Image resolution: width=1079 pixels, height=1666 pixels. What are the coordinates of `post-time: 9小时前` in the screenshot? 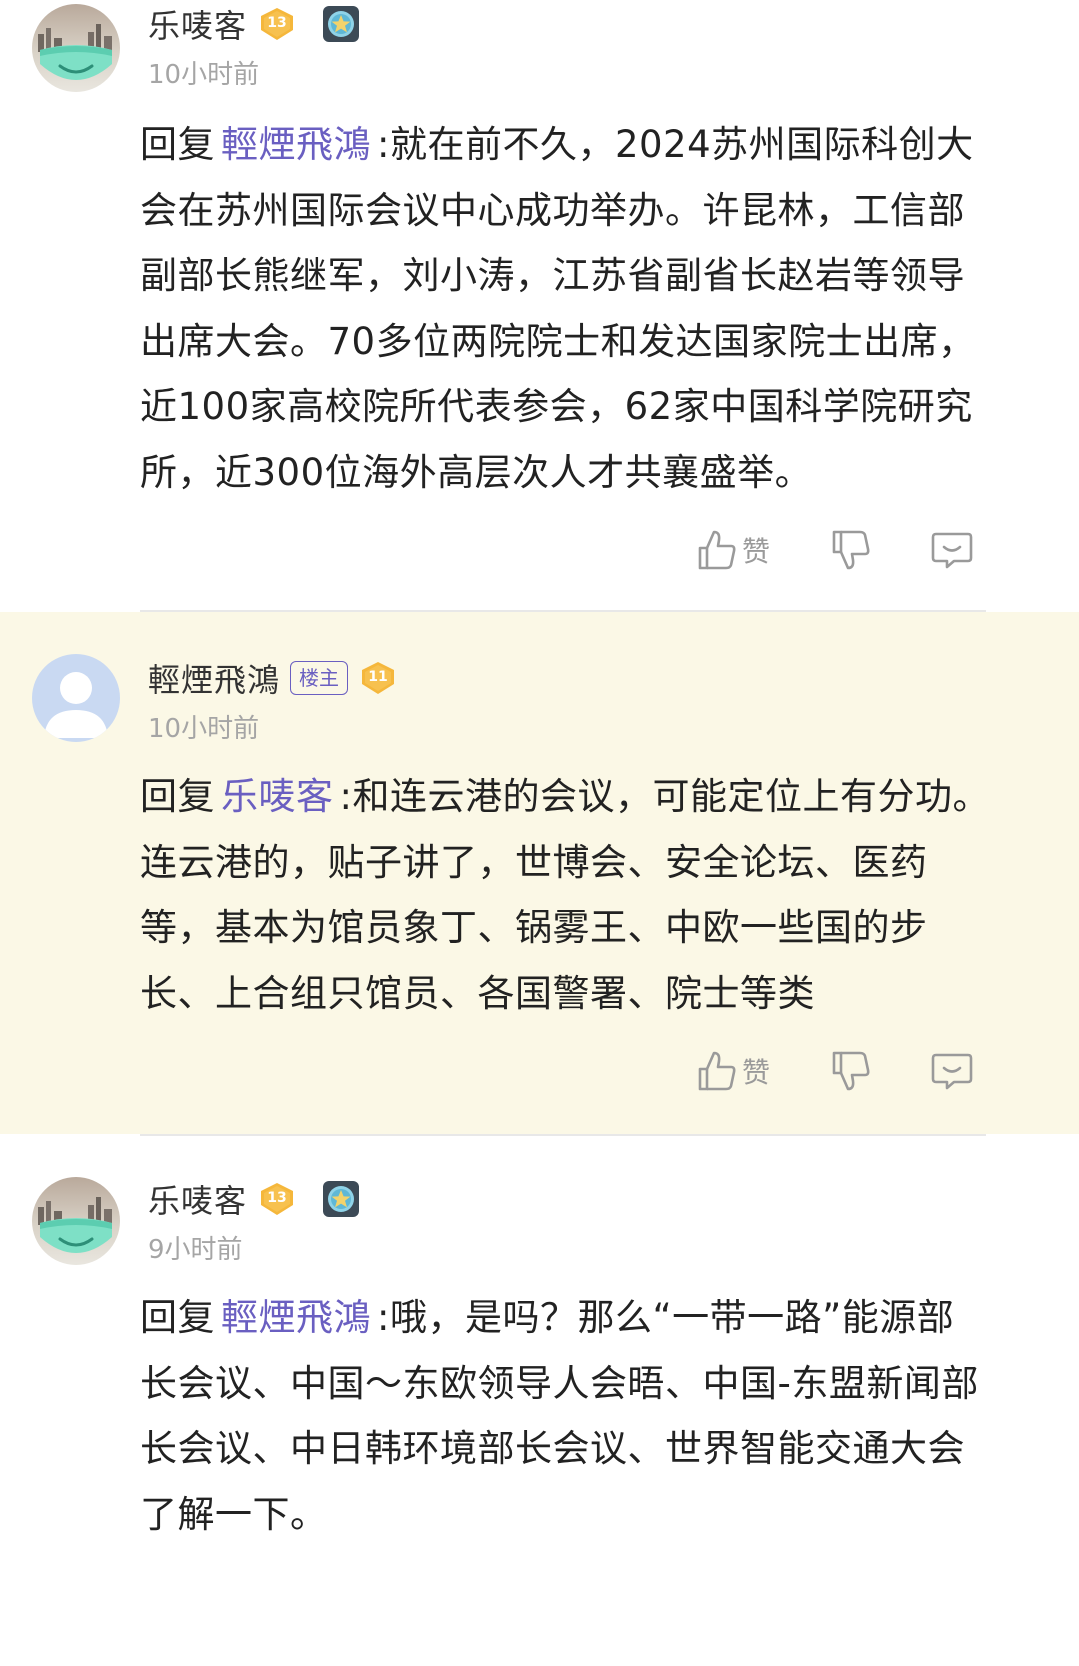 It's located at (195, 1250).